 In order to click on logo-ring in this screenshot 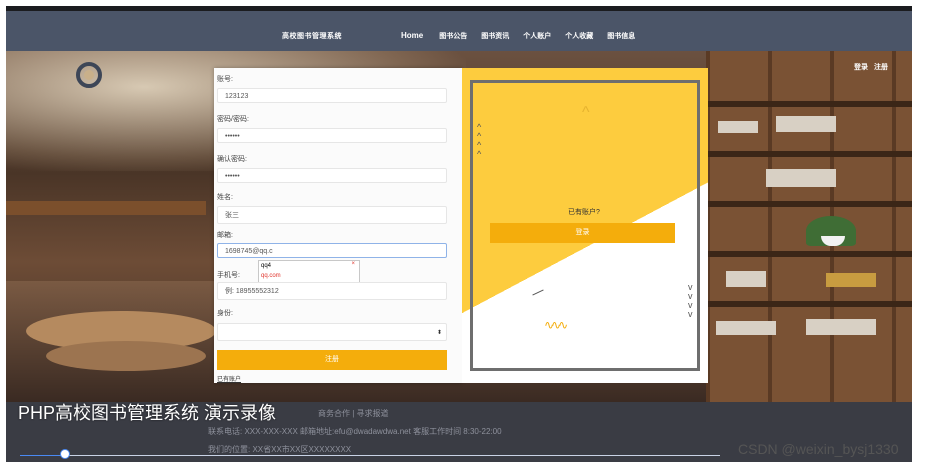, I will do `click(89, 75)`.